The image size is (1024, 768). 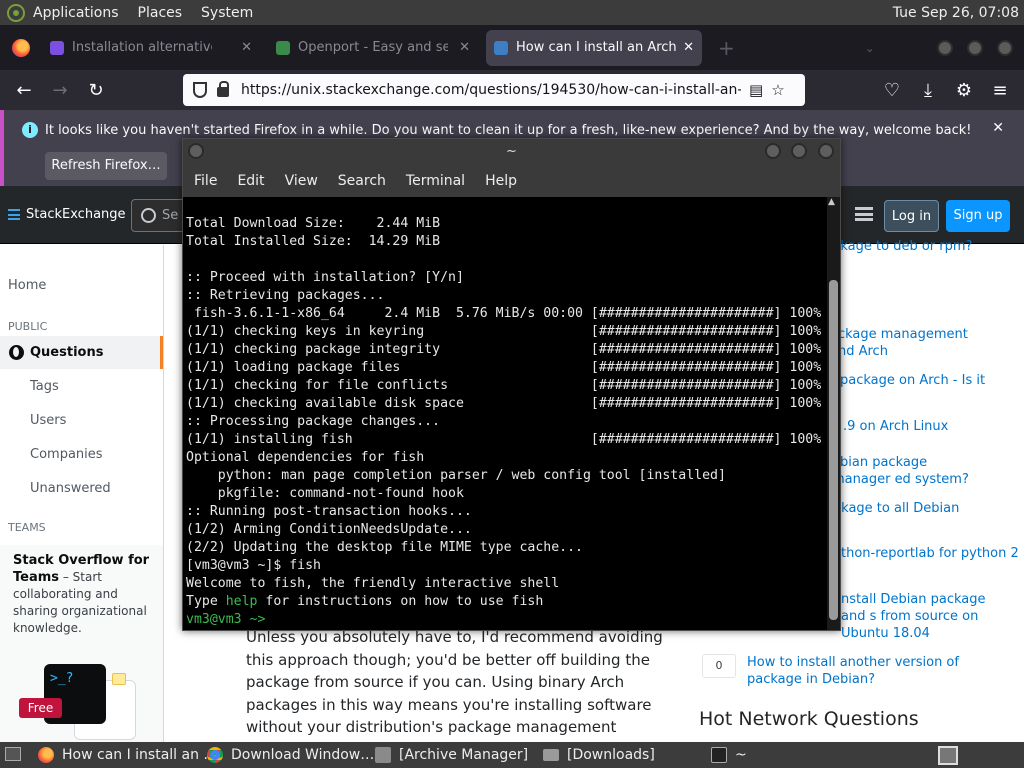 What do you see at coordinates (44, 214) in the screenshot?
I see `logo-text-a: Stack` at bounding box center [44, 214].